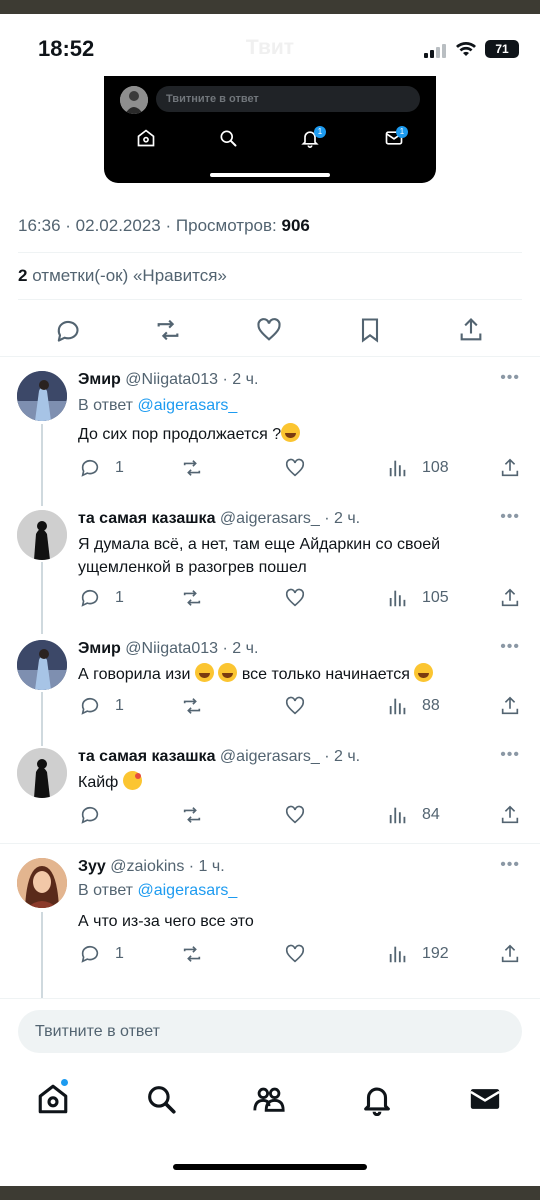  Describe the element at coordinates (206, 866) in the screenshot. I see `reply-time: · 1 ч.` at that location.